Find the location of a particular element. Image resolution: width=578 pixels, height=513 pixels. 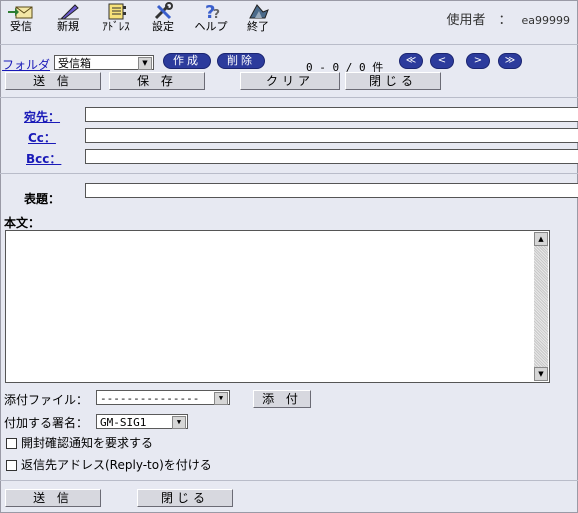

to-field is located at coordinates (331, 114).